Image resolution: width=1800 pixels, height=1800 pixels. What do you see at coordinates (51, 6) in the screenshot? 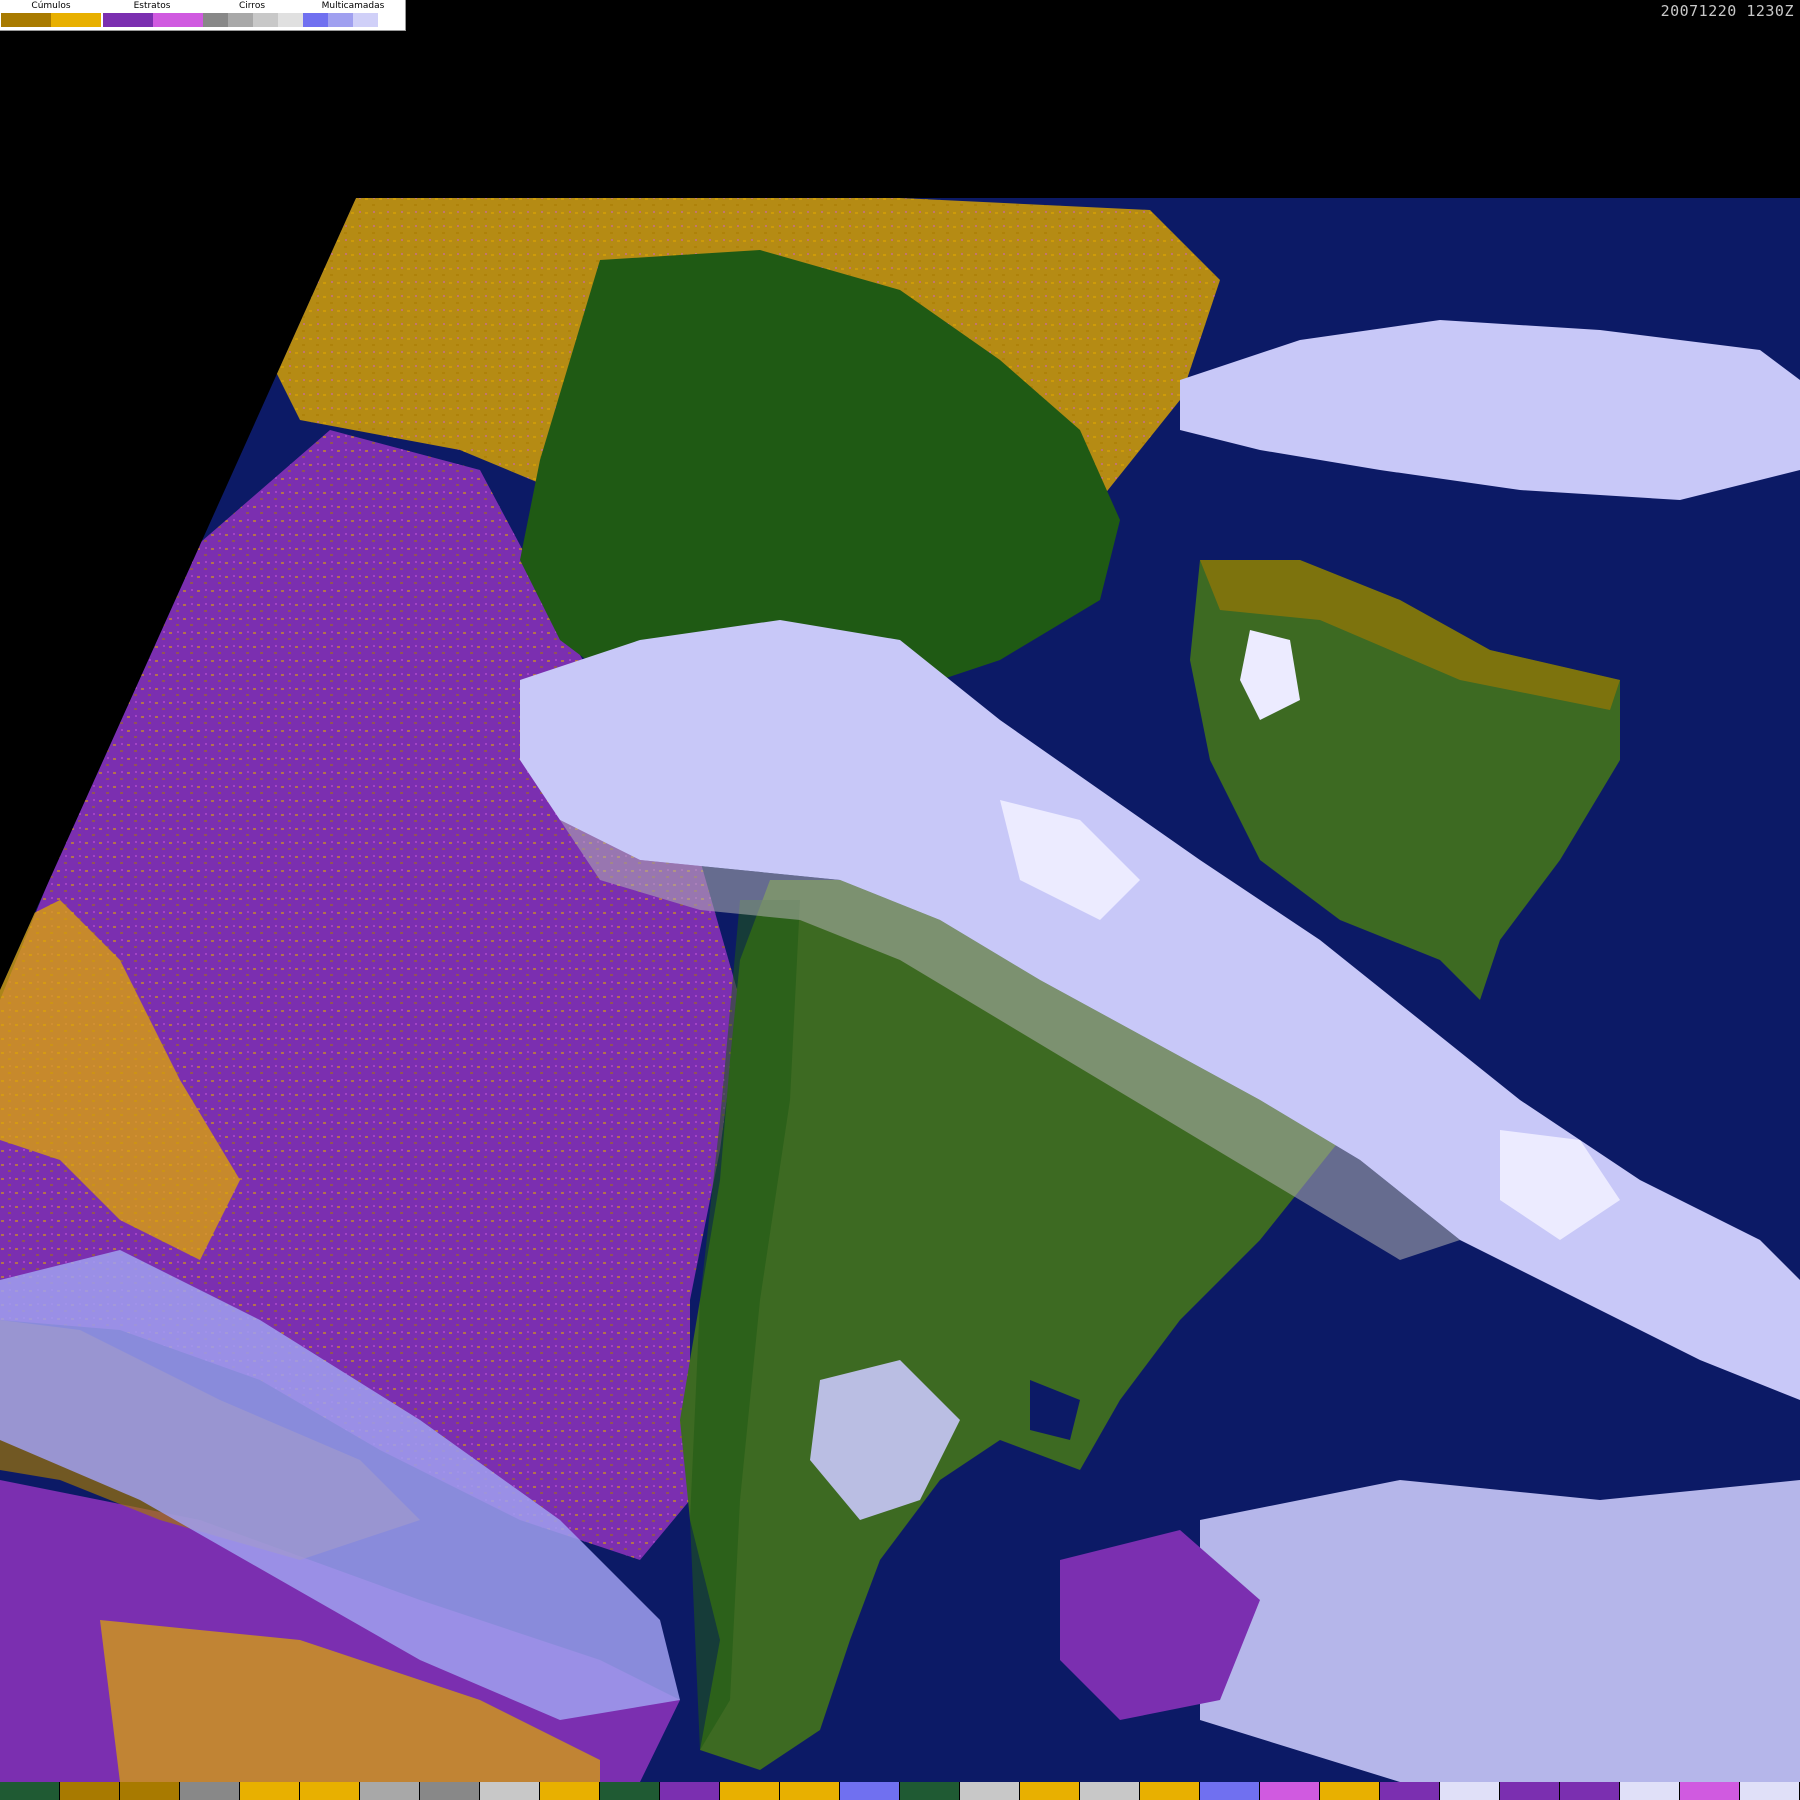
I see `legend-title-cumulos: Cúmulos` at bounding box center [51, 6].